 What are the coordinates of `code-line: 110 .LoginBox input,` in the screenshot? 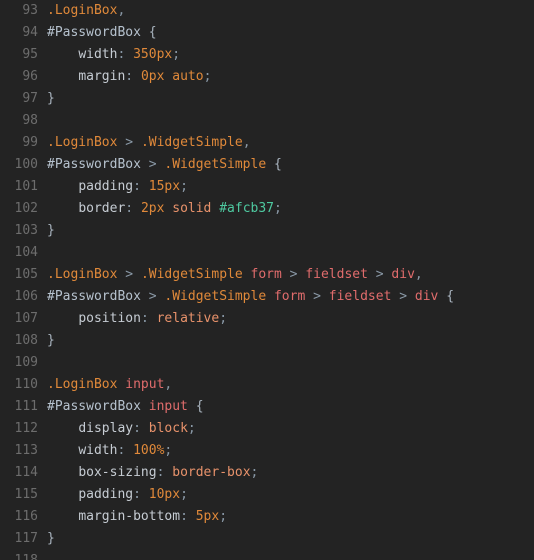 It's located at (267, 385).